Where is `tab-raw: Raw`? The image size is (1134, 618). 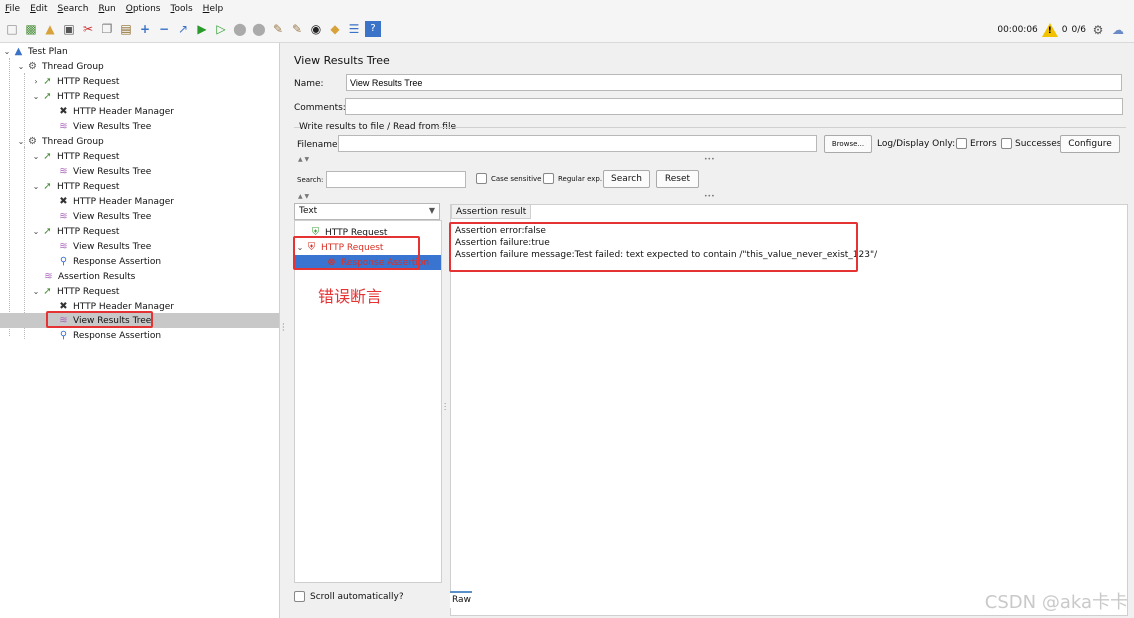 tab-raw: Raw is located at coordinates (461, 599).